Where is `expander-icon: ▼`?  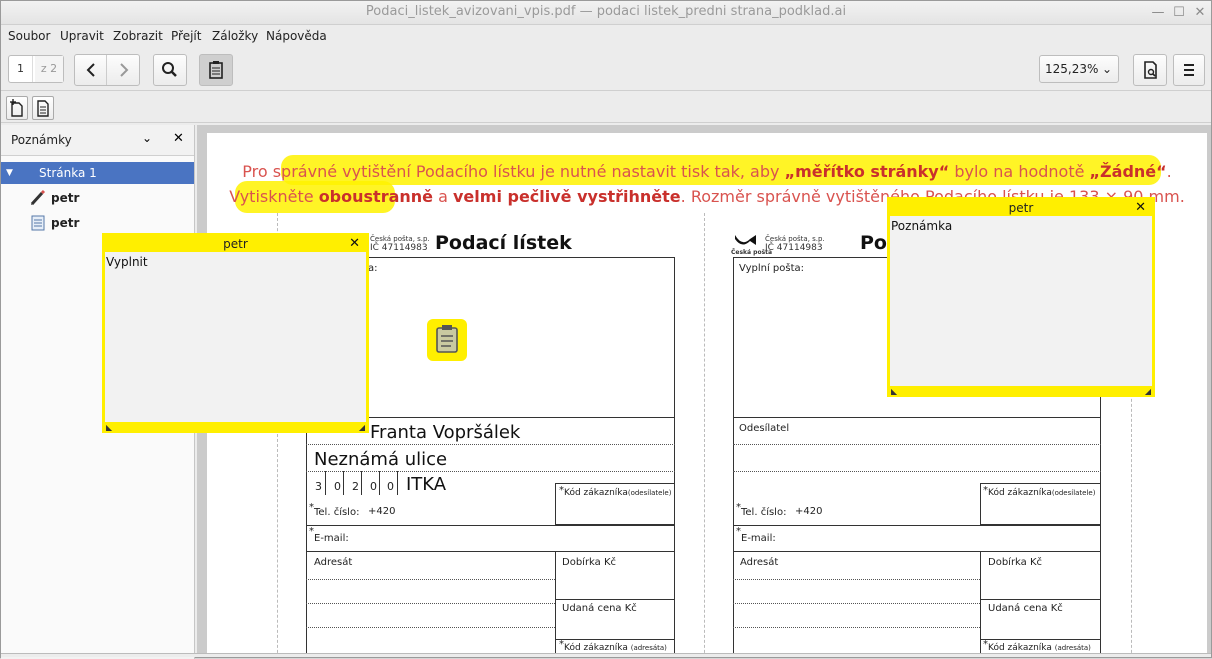 expander-icon: ▼ is located at coordinates (9, 173).